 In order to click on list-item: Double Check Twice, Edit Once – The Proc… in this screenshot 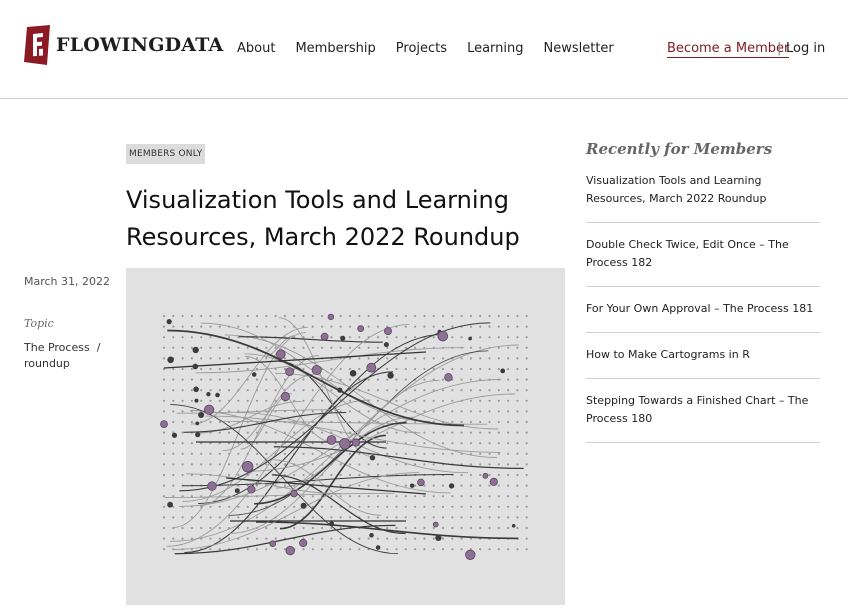, I will do `click(703, 255)`.